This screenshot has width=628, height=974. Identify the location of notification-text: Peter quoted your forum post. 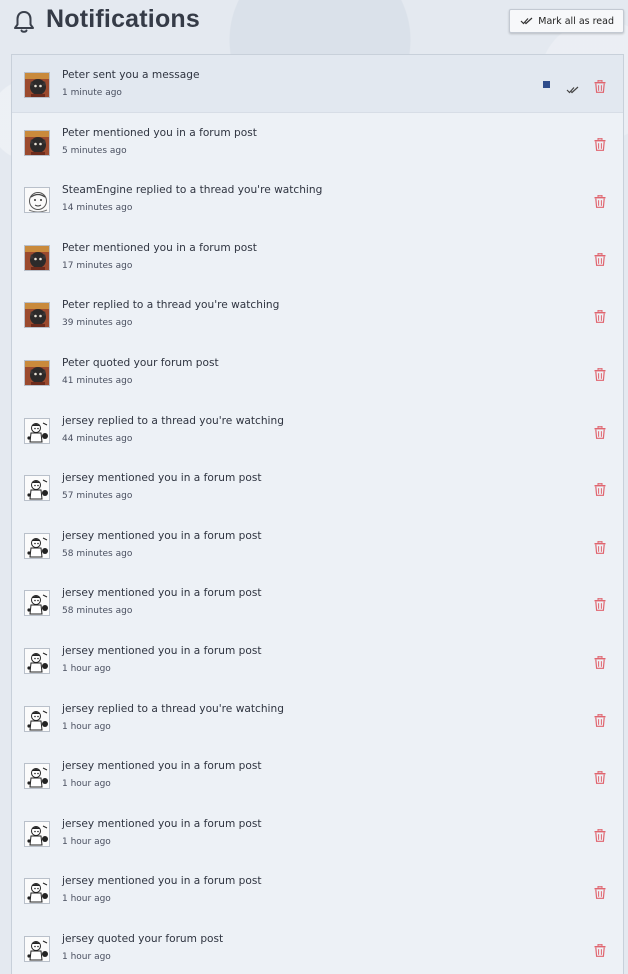
(140, 363).